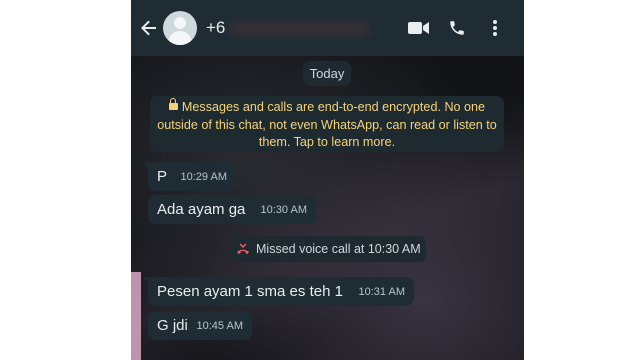  I want to click on missed-call-text: Missed voice call at 10:30 AM, so click(338, 249).